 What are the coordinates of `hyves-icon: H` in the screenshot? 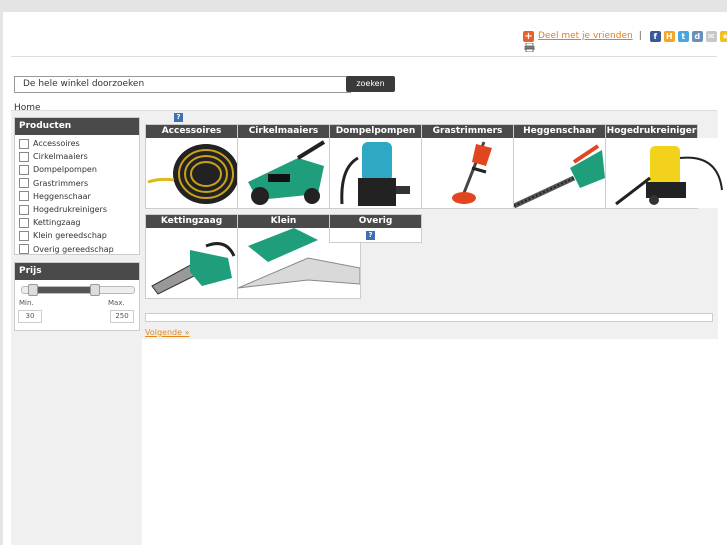 It's located at (669, 36).